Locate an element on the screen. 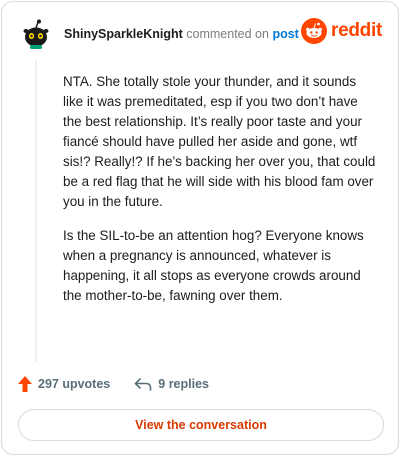 Image resolution: width=400 pixels, height=456 pixels. comment-meta: ShinySparkleKnight commented on post is located at coordinates (181, 34).